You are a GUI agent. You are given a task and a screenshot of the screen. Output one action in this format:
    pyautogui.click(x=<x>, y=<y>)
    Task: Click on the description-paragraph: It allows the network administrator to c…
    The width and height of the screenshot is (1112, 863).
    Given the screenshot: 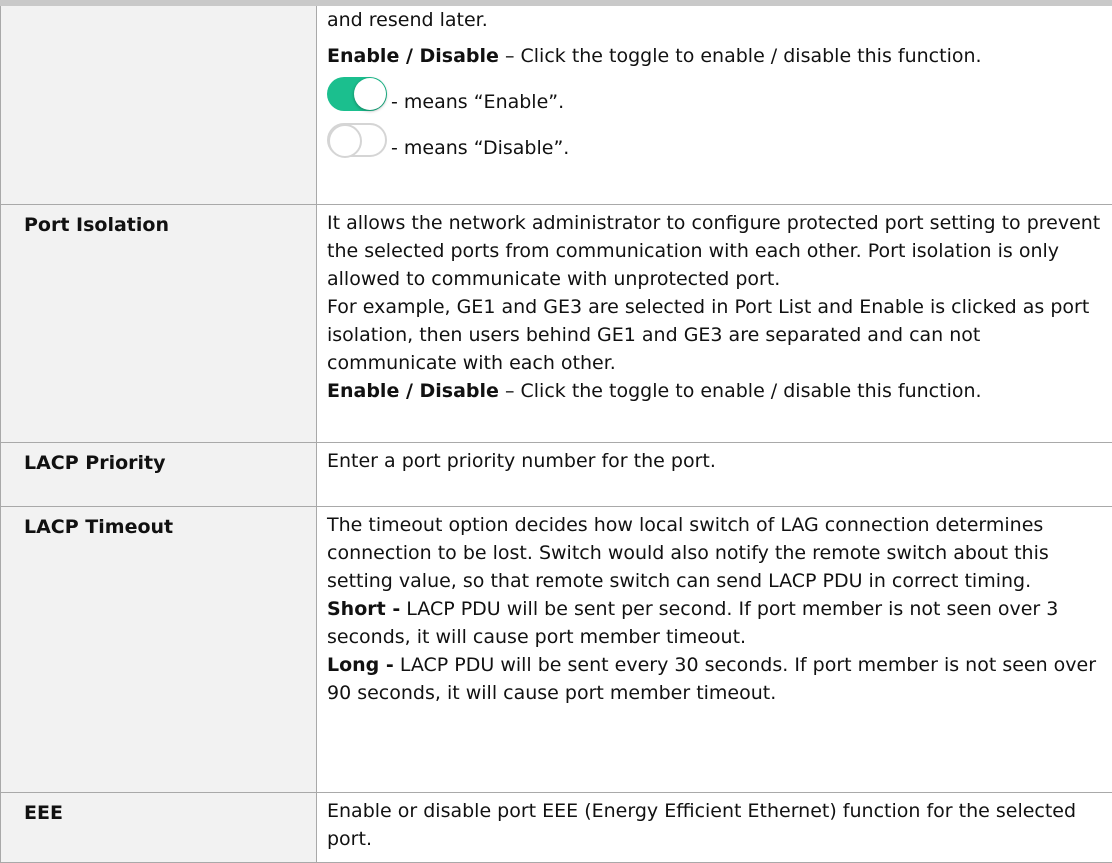 What is the action you would take?
    pyautogui.click(x=716, y=251)
    